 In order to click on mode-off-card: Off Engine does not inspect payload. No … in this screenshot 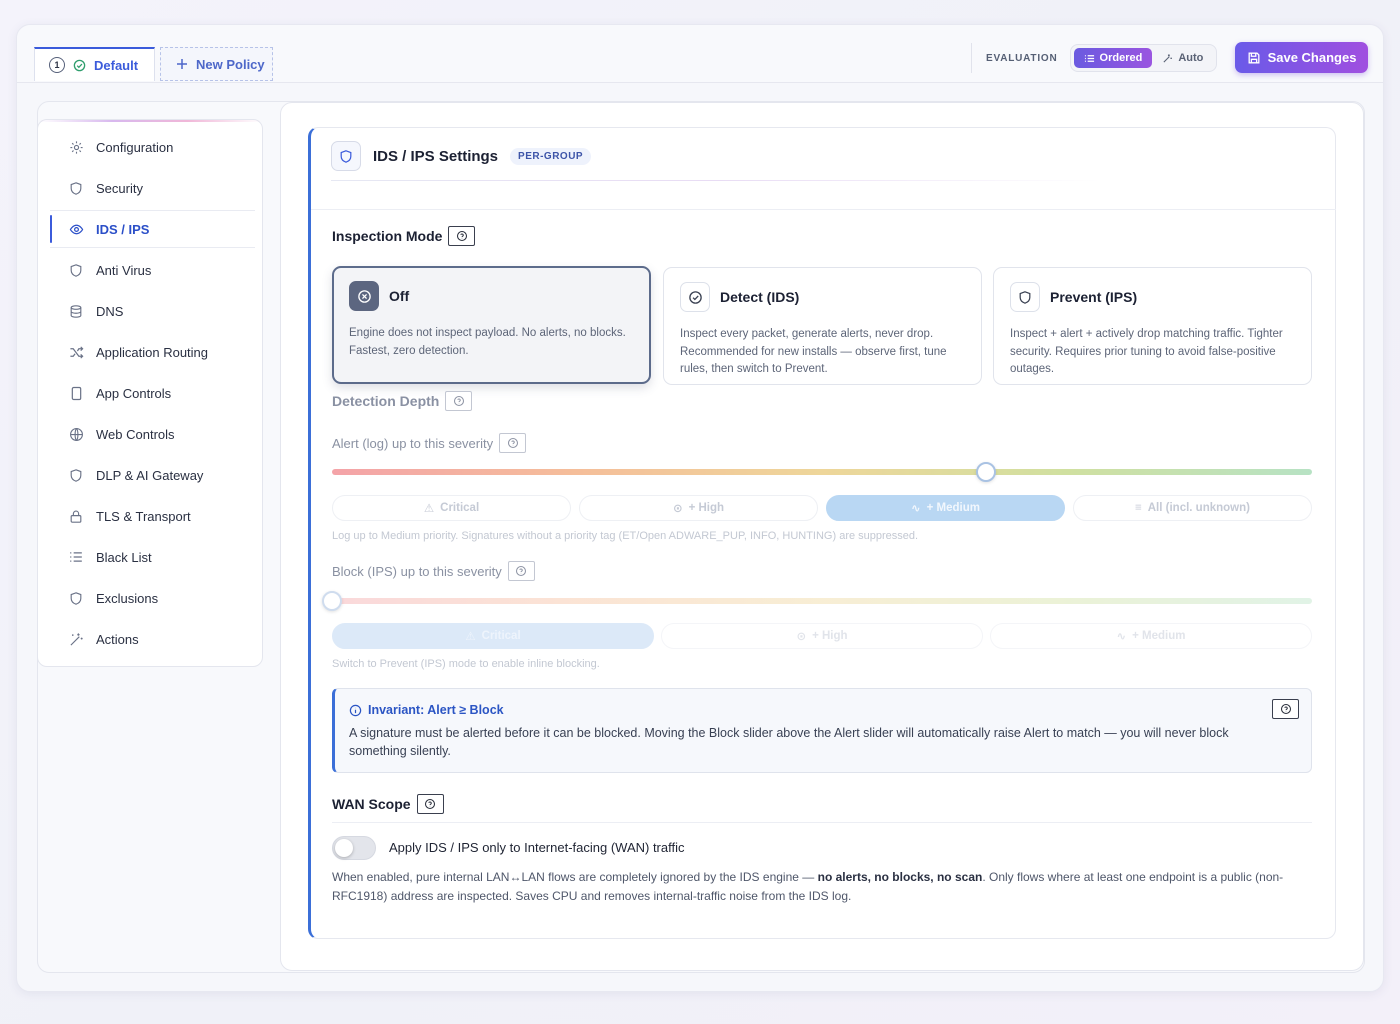, I will do `click(491, 325)`.